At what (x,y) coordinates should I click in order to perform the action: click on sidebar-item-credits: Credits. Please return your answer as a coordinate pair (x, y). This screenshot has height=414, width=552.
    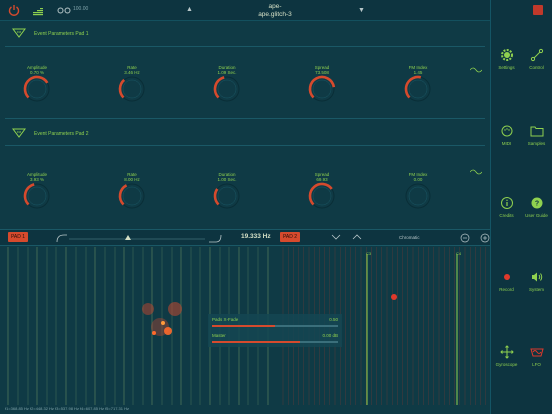
    Looking at the image, I should click on (506, 207).